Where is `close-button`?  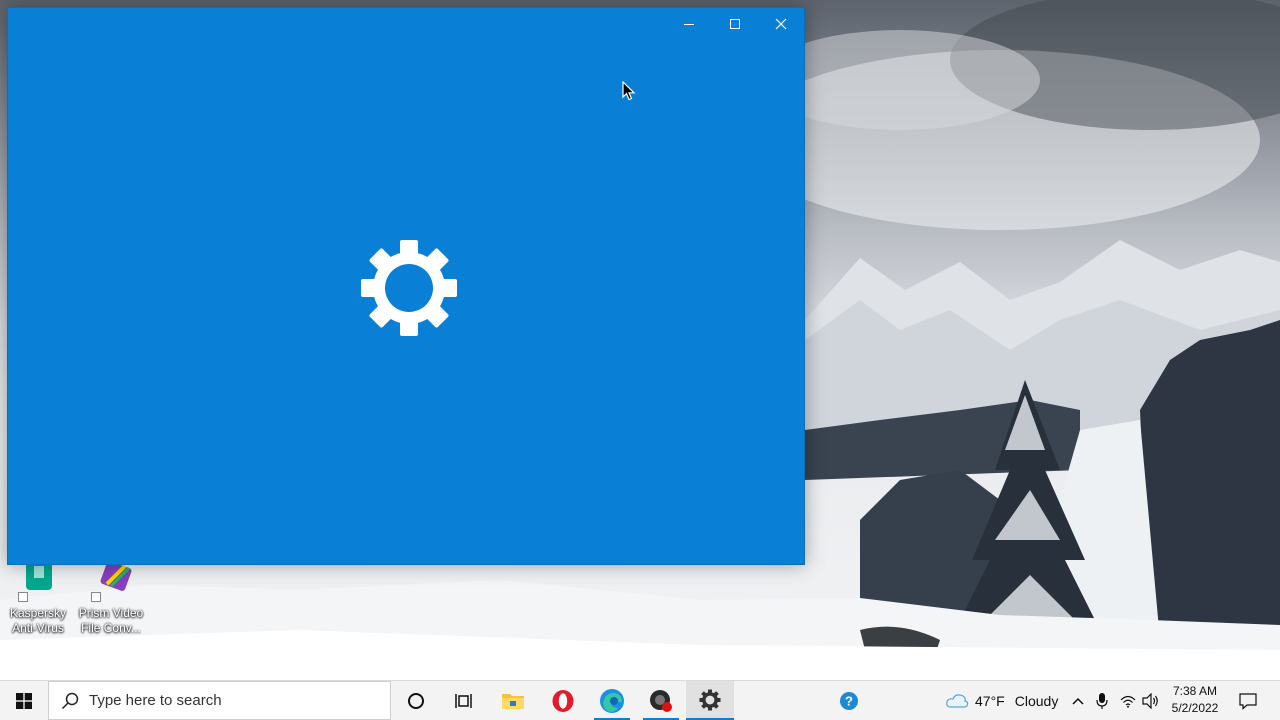 close-button is located at coordinates (781, 24).